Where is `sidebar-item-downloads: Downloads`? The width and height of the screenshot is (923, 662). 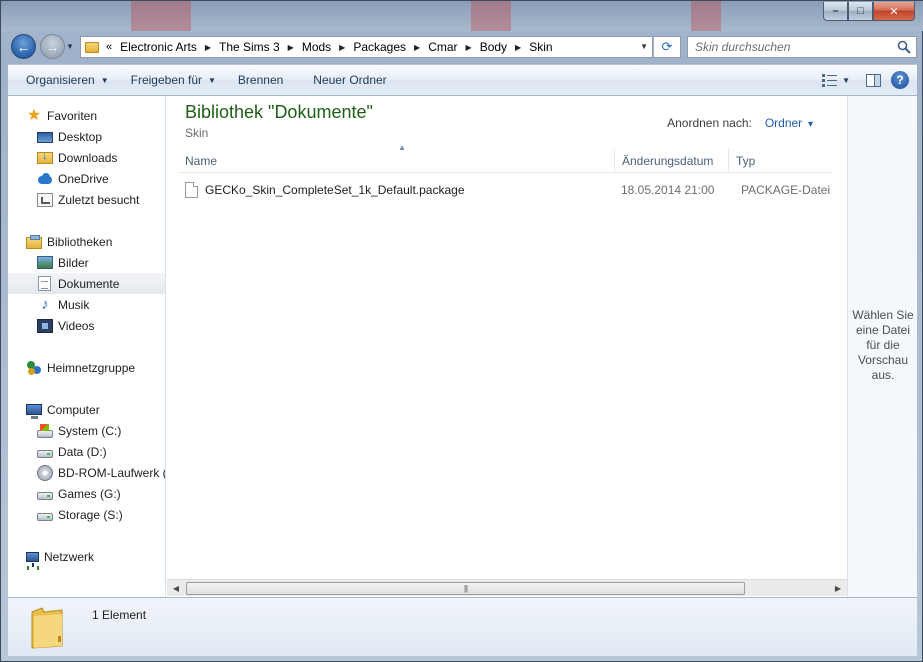
sidebar-item-downloads: Downloads is located at coordinates (86, 157).